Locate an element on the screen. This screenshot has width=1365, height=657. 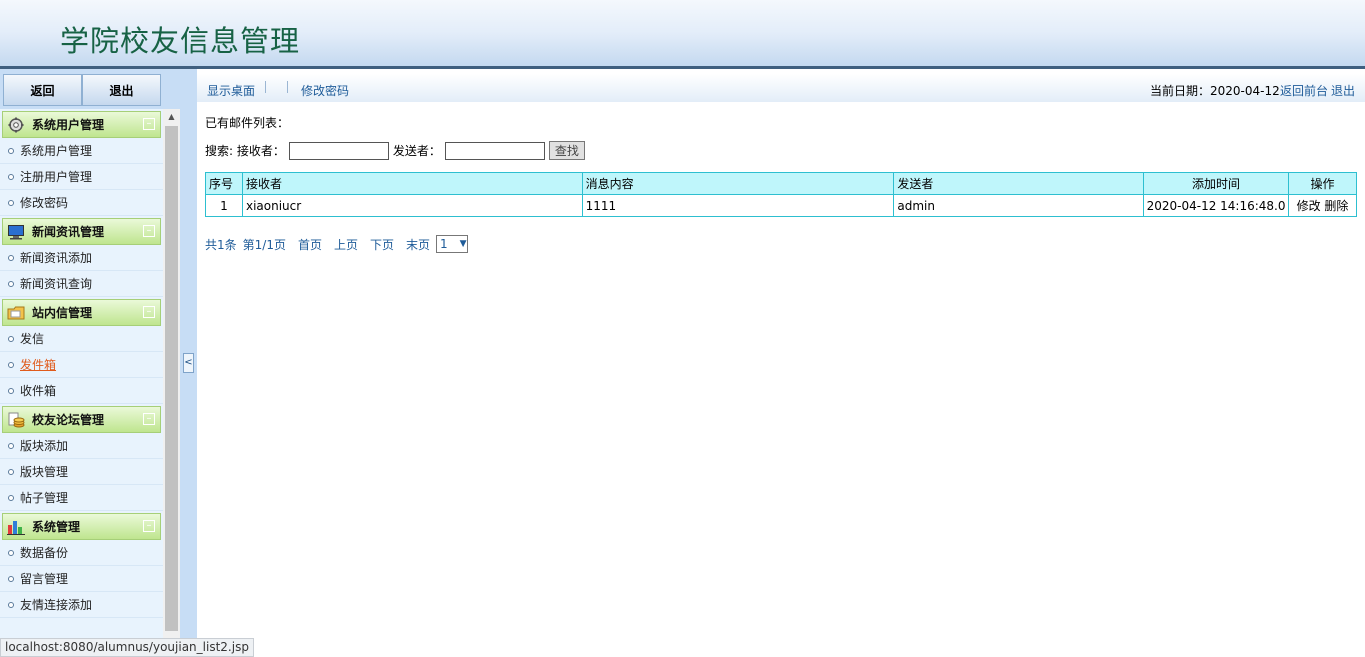
sidebar-item-send: 发信 is located at coordinates (81, 339).